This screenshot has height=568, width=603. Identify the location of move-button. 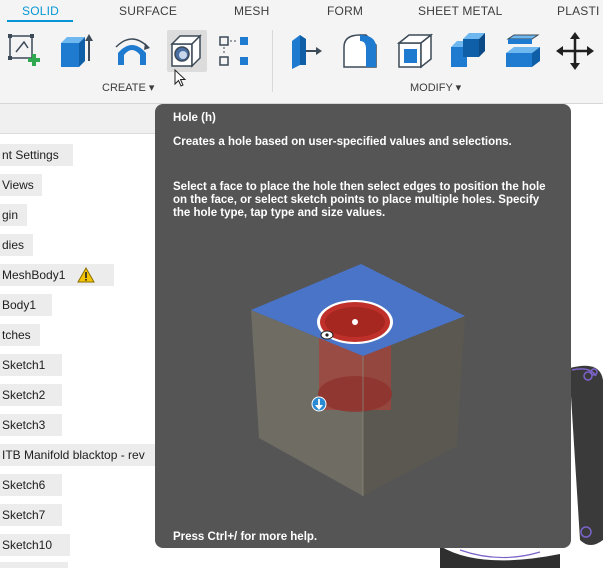
(575, 51).